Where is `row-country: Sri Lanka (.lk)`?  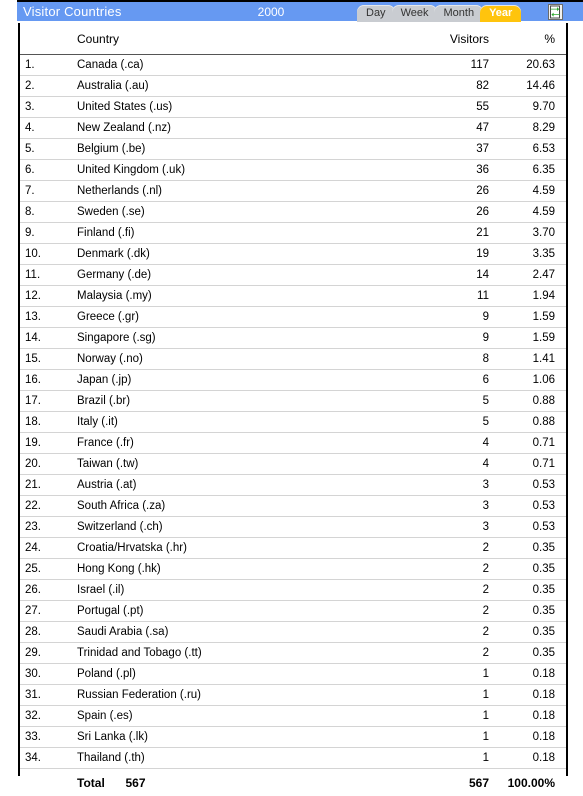 row-country: Sri Lanka (.lk) is located at coordinates (227, 737).